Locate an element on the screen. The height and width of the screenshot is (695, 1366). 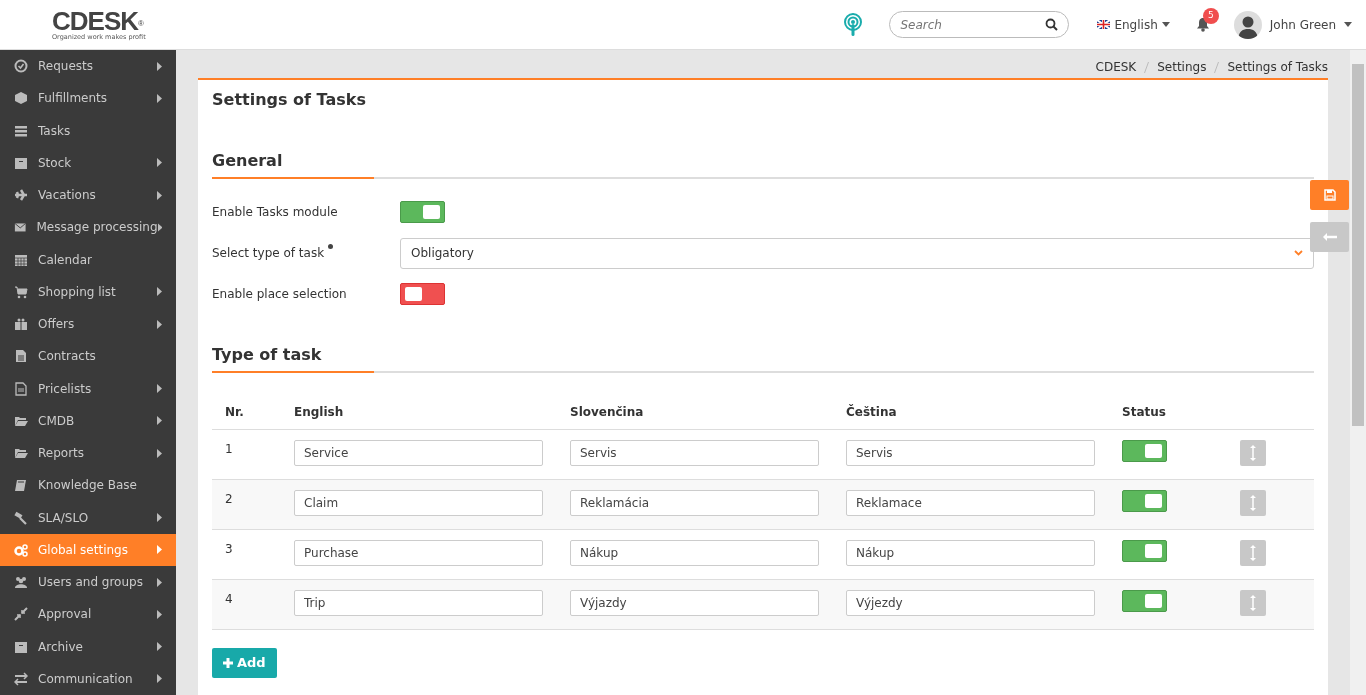
sidebar-item: Shopping list is located at coordinates (88, 291).